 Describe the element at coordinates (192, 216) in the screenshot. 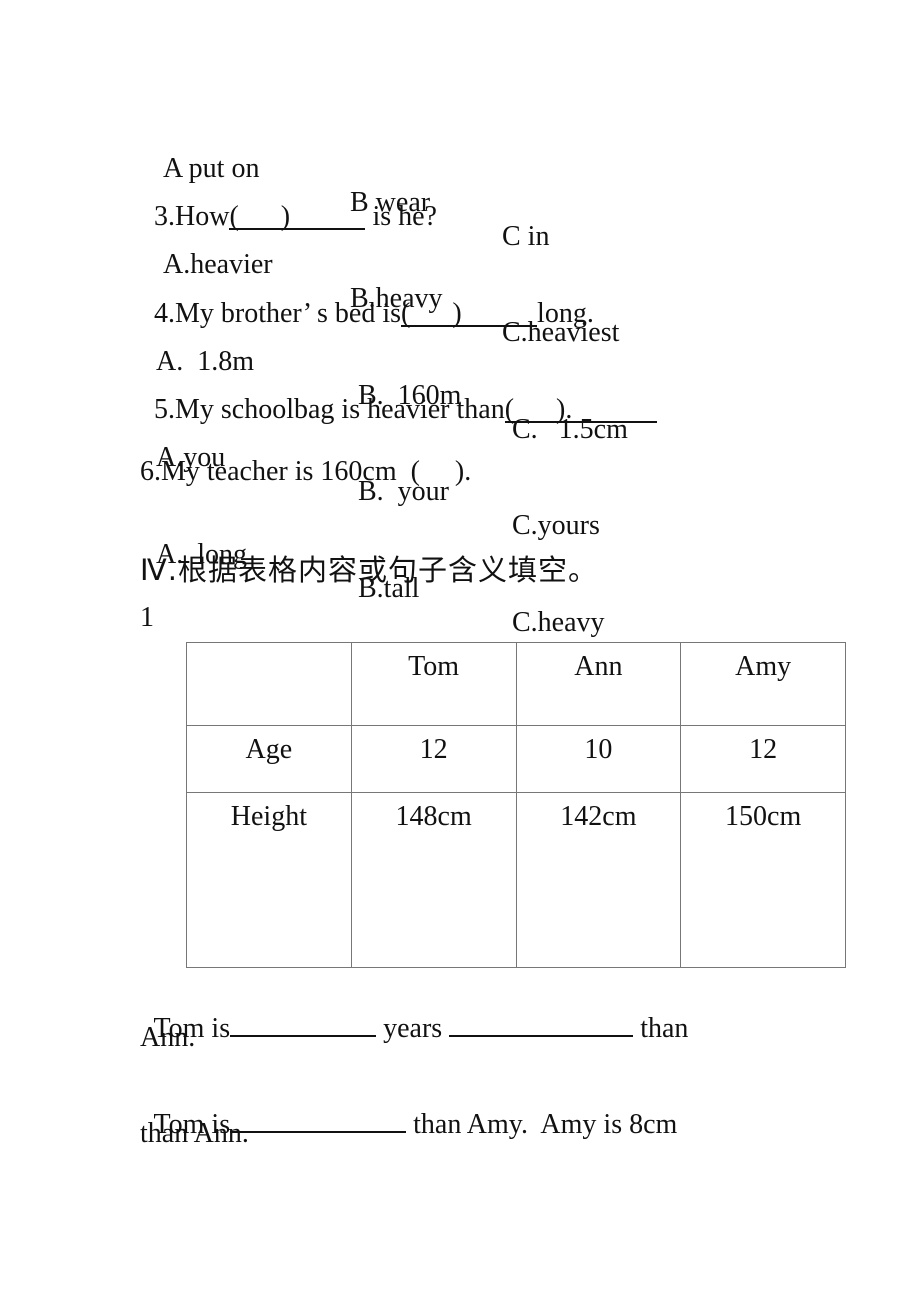

I see `q3-prefix: 3.How` at that location.